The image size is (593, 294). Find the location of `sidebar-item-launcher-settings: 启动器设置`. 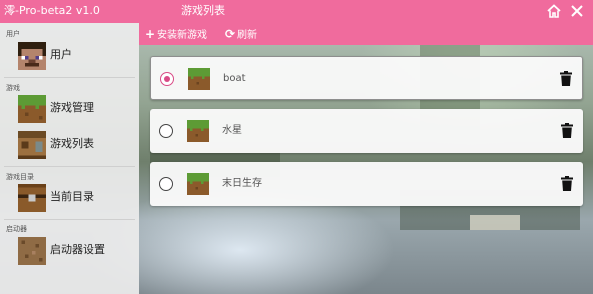

sidebar-item-launcher-settings: 启动器设置 is located at coordinates (69, 251).